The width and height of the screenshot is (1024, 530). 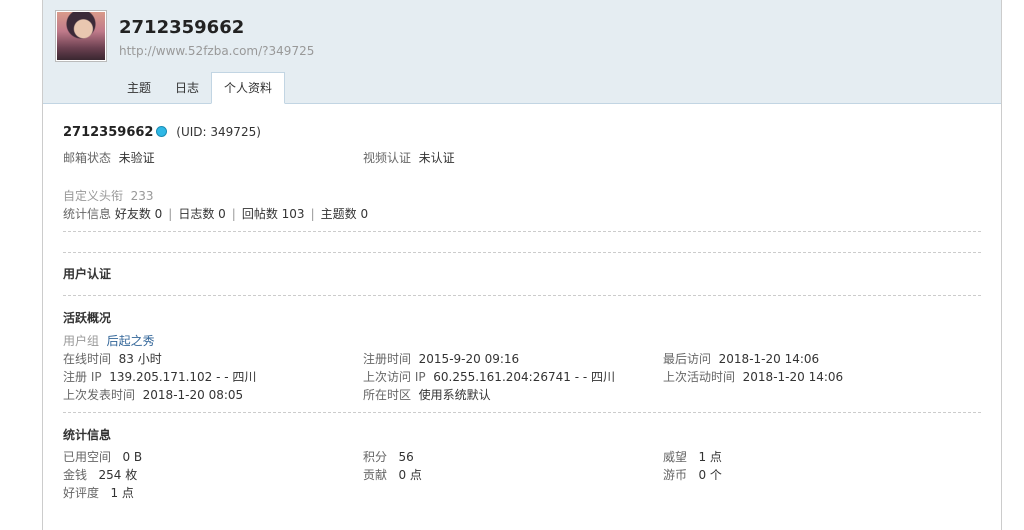 What do you see at coordinates (201, 214) in the screenshot?
I see `blogs-count-link: 日志数 0` at bounding box center [201, 214].